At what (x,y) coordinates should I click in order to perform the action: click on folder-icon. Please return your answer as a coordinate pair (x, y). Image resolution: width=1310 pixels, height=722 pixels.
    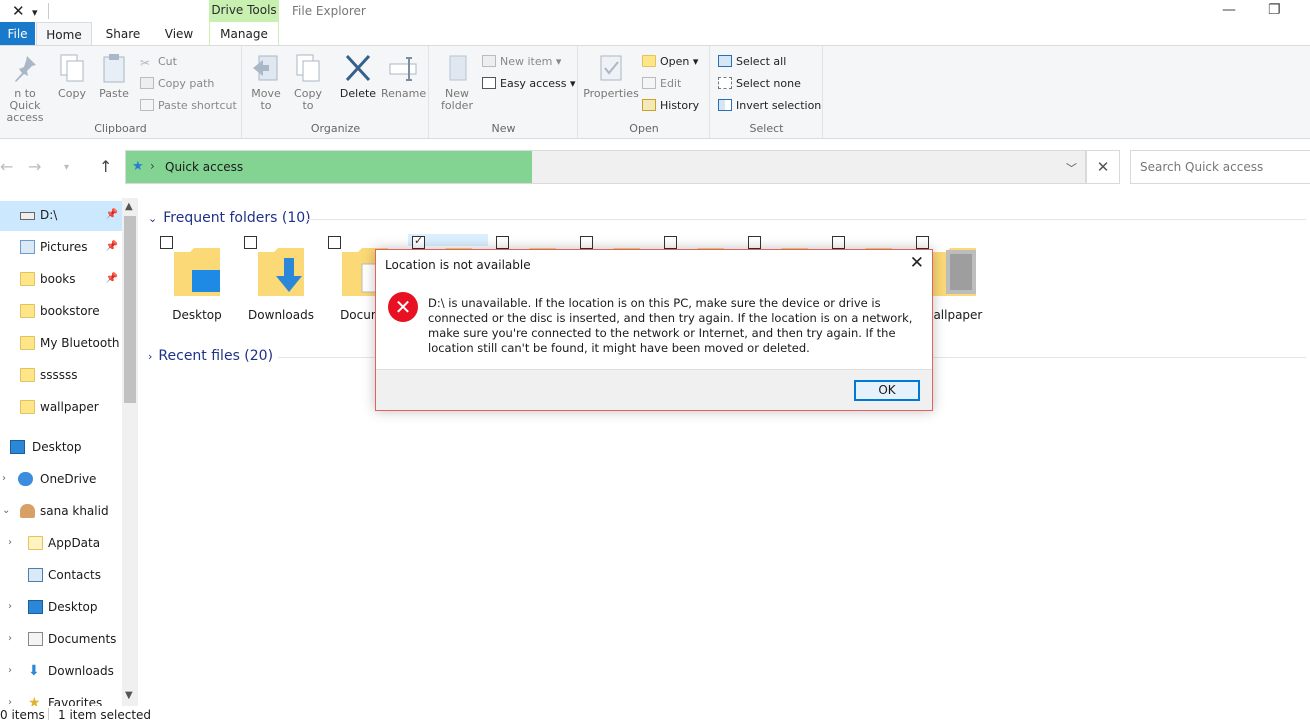
    Looking at the image, I should click on (27, 279).